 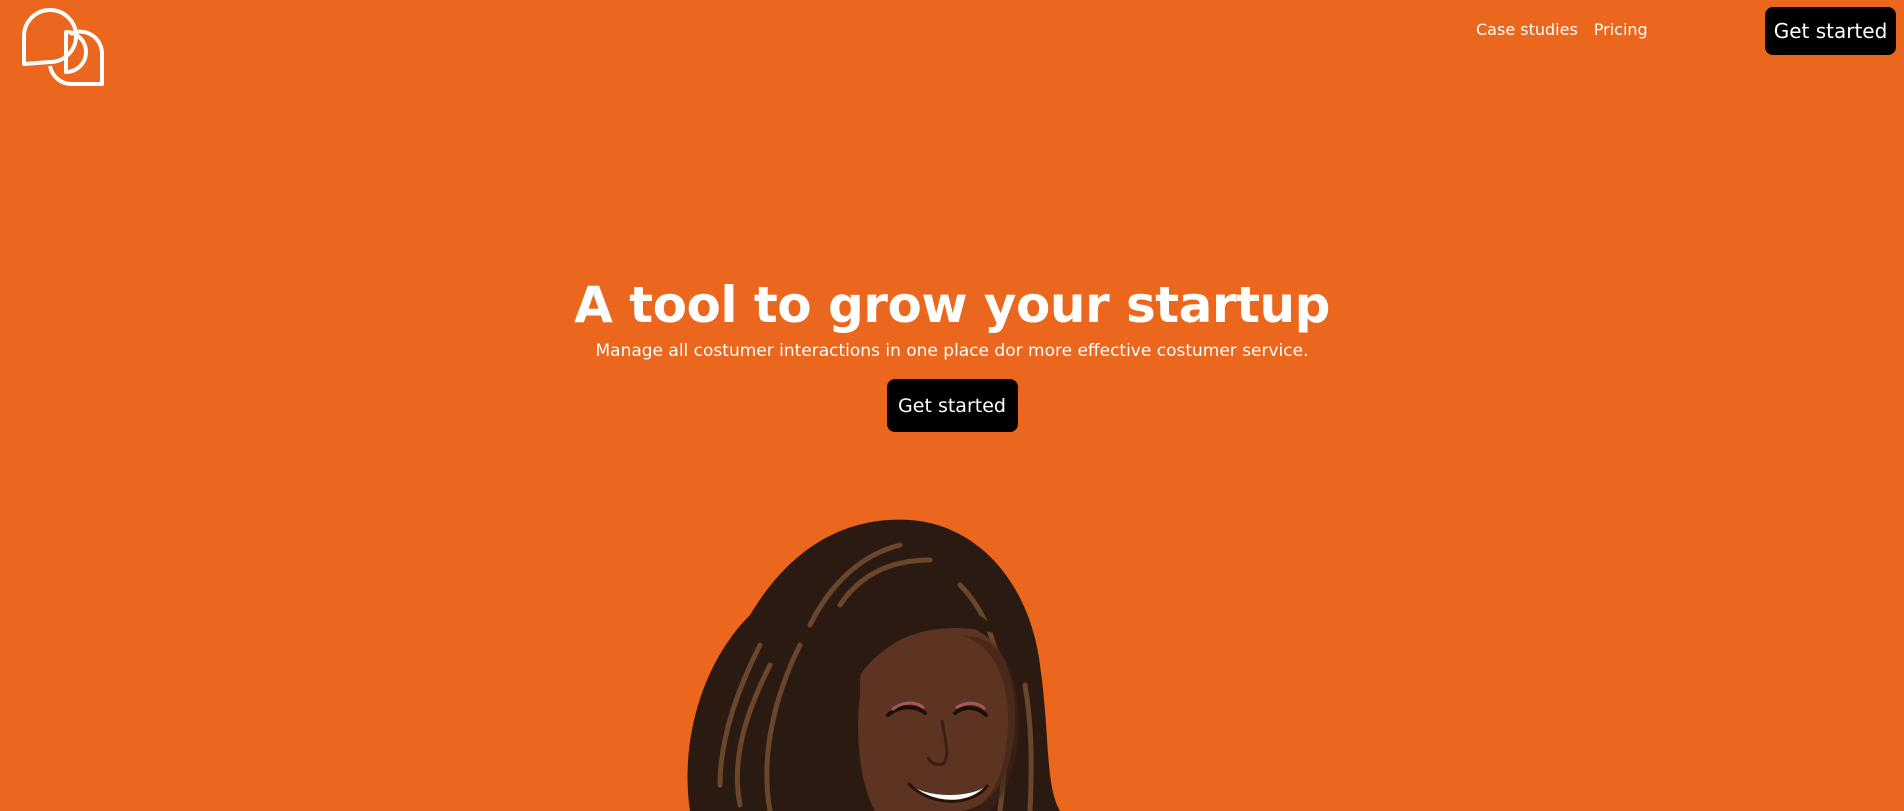 I want to click on chat-bubbles-logo-icon, so click(x=63, y=46).